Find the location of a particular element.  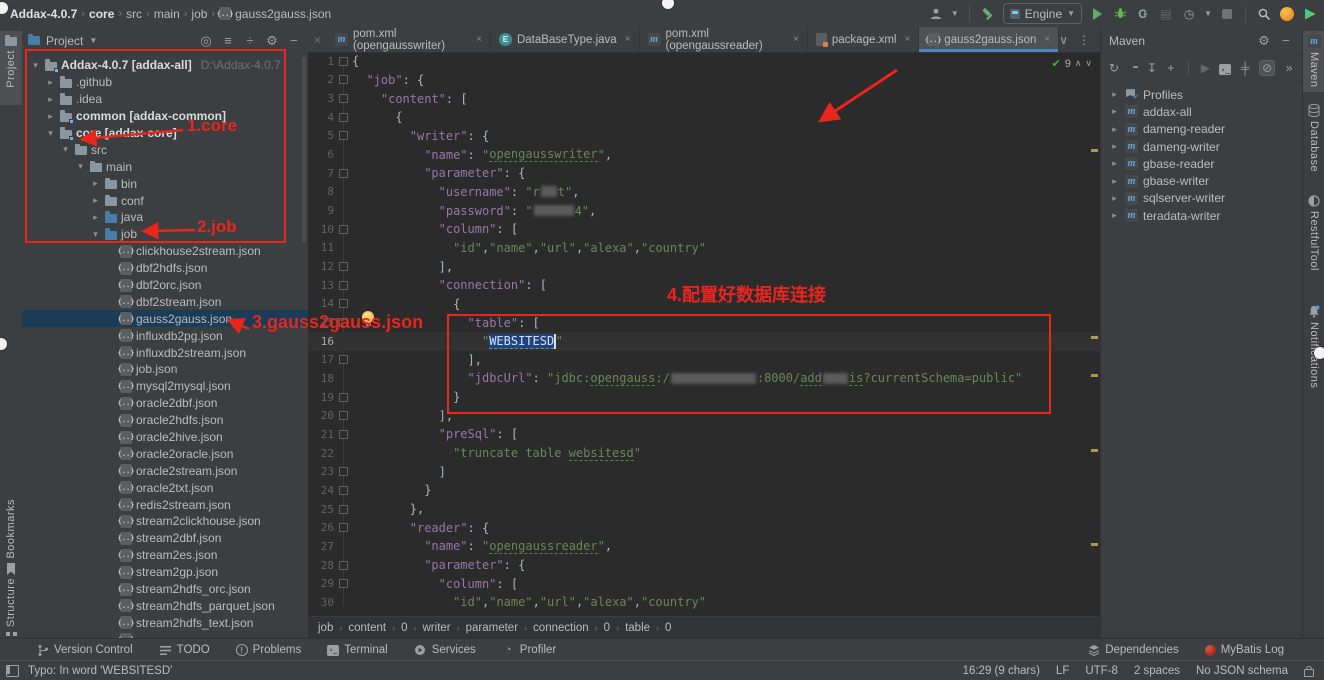

status-widget: UTF-8 is located at coordinates (1101, 671).